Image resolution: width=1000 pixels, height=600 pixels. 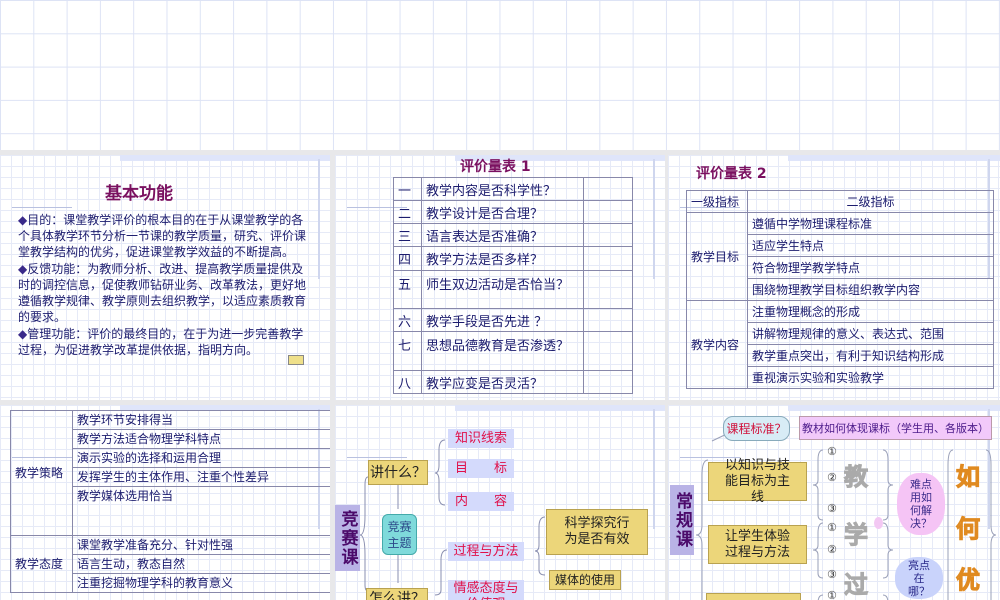 What do you see at coordinates (757, 481) in the screenshot?
I see `node-knowledge-skills: 以知识与技能目标为主线` at bounding box center [757, 481].